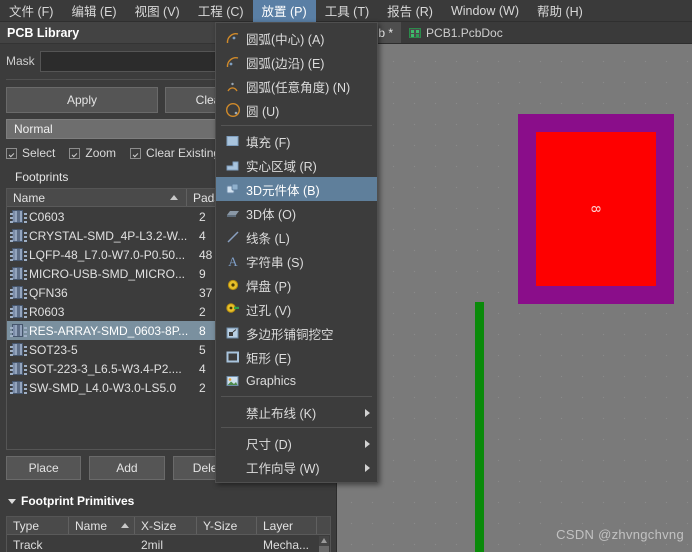 The width and height of the screenshot is (692, 552). Describe the element at coordinates (269, 444) in the screenshot. I see `menu-item-dimension-label: 尺寸 (D)` at that location.